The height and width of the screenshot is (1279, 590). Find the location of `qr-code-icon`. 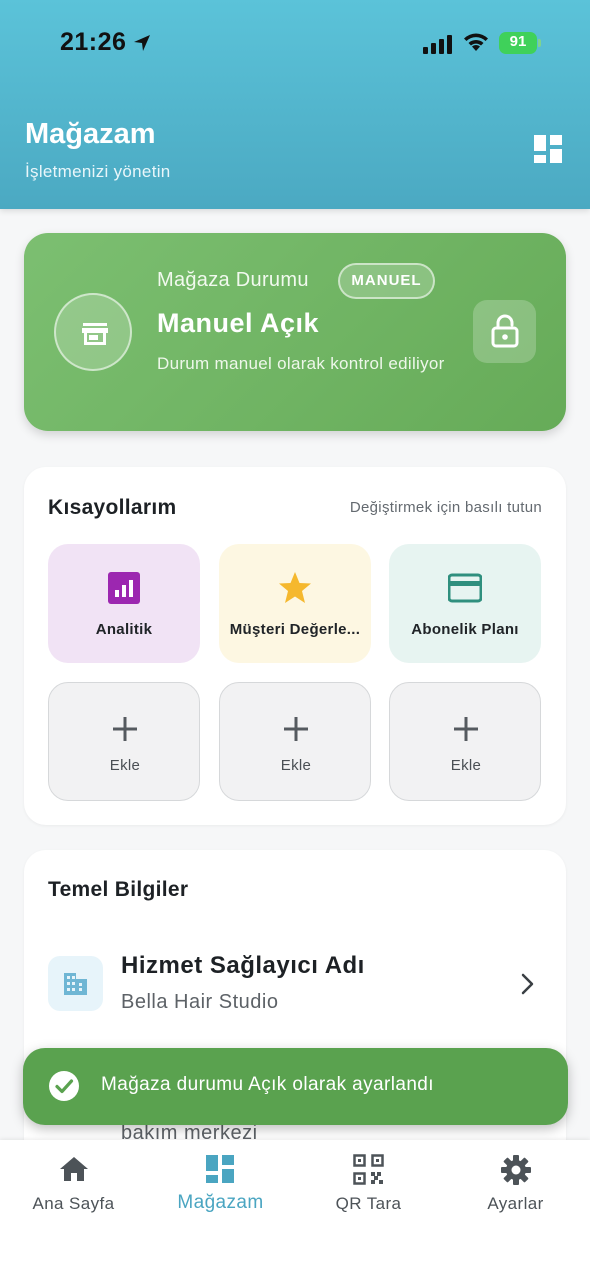

qr-code-icon is located at coordinates (368, 1169).